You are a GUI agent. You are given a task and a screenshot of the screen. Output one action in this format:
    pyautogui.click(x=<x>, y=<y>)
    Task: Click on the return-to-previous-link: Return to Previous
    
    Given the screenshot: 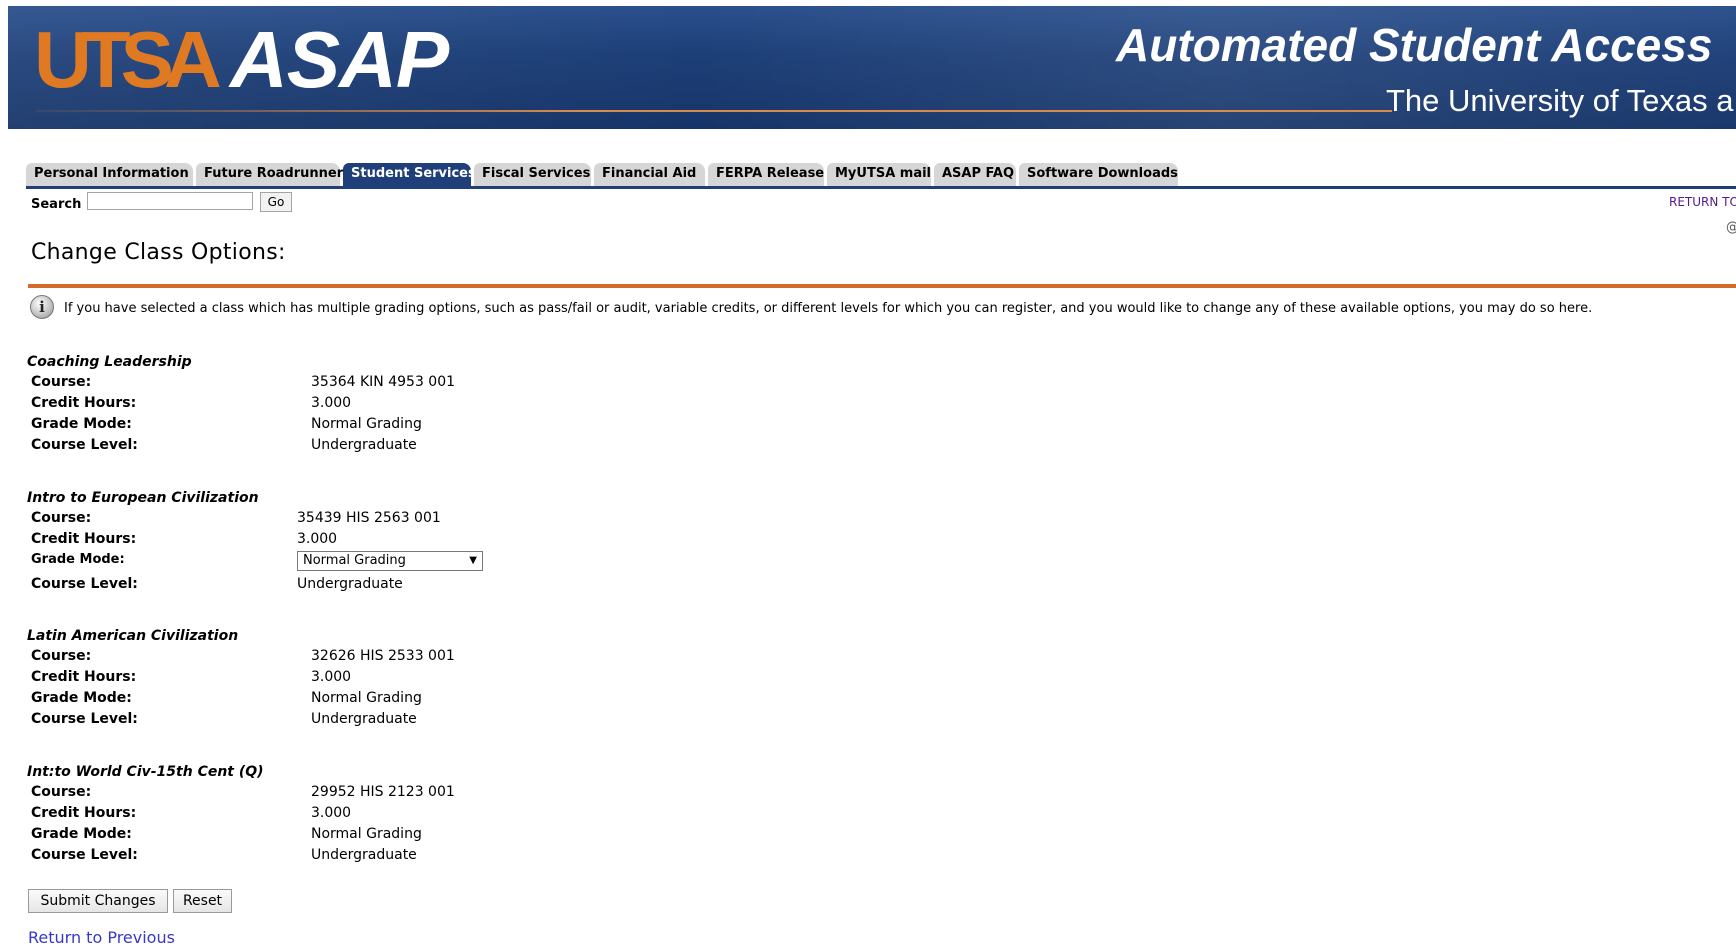 What is the action you would take?
    pyautogui.click(x=101, y=936)
    